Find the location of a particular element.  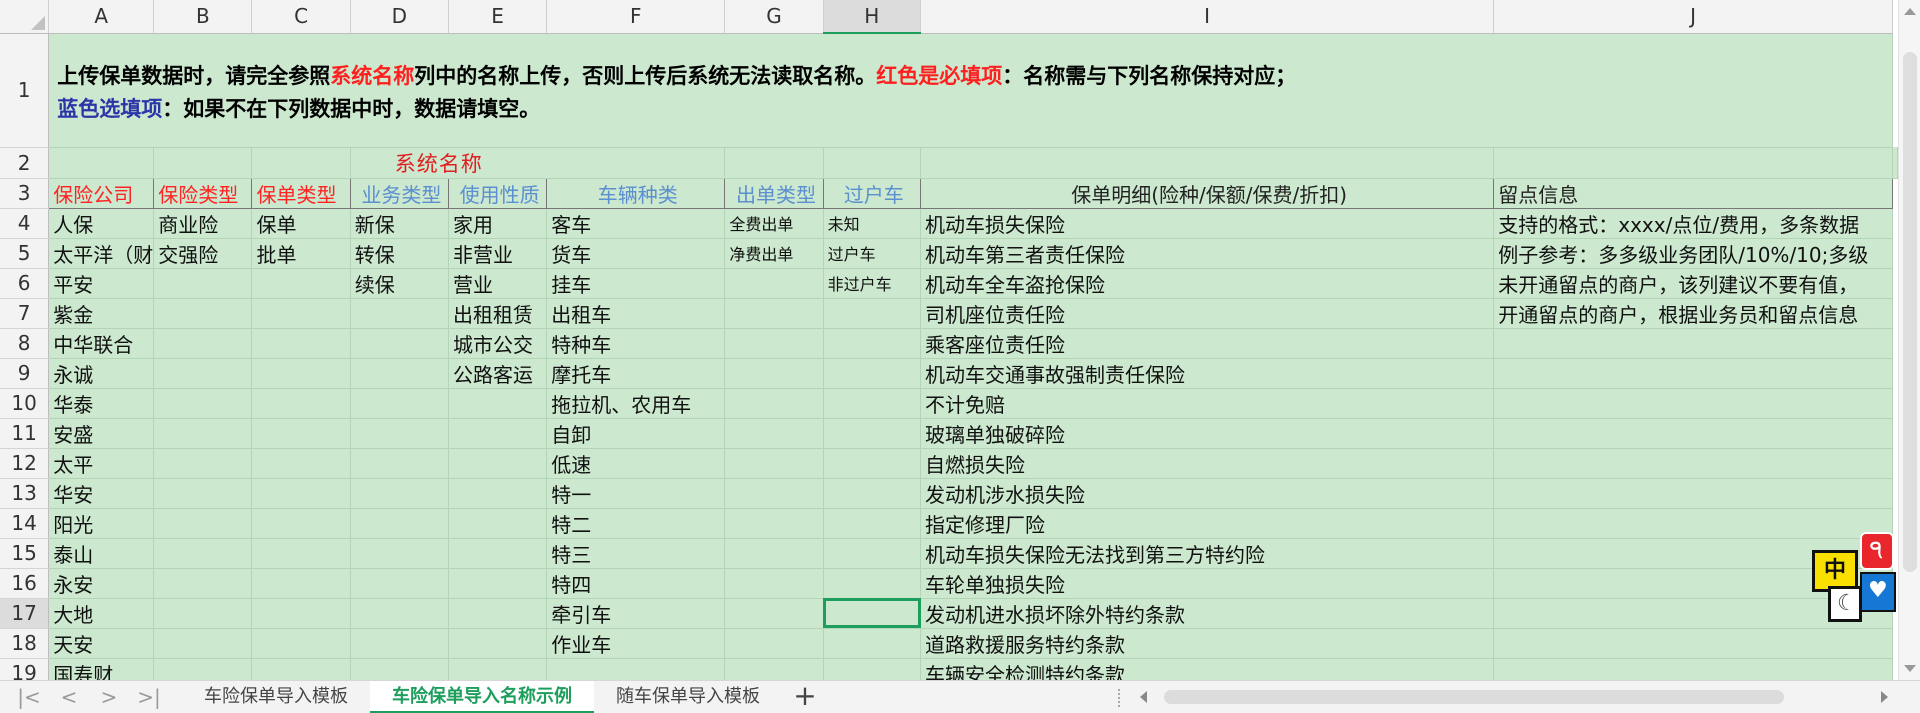

horizontal-scrollbar is located at coordinates (1514, 697).